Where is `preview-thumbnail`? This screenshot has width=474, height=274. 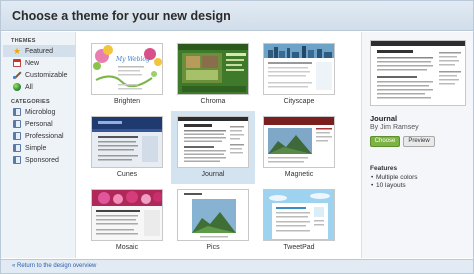 preview-thumbnail is located at coordinates (418, 73).